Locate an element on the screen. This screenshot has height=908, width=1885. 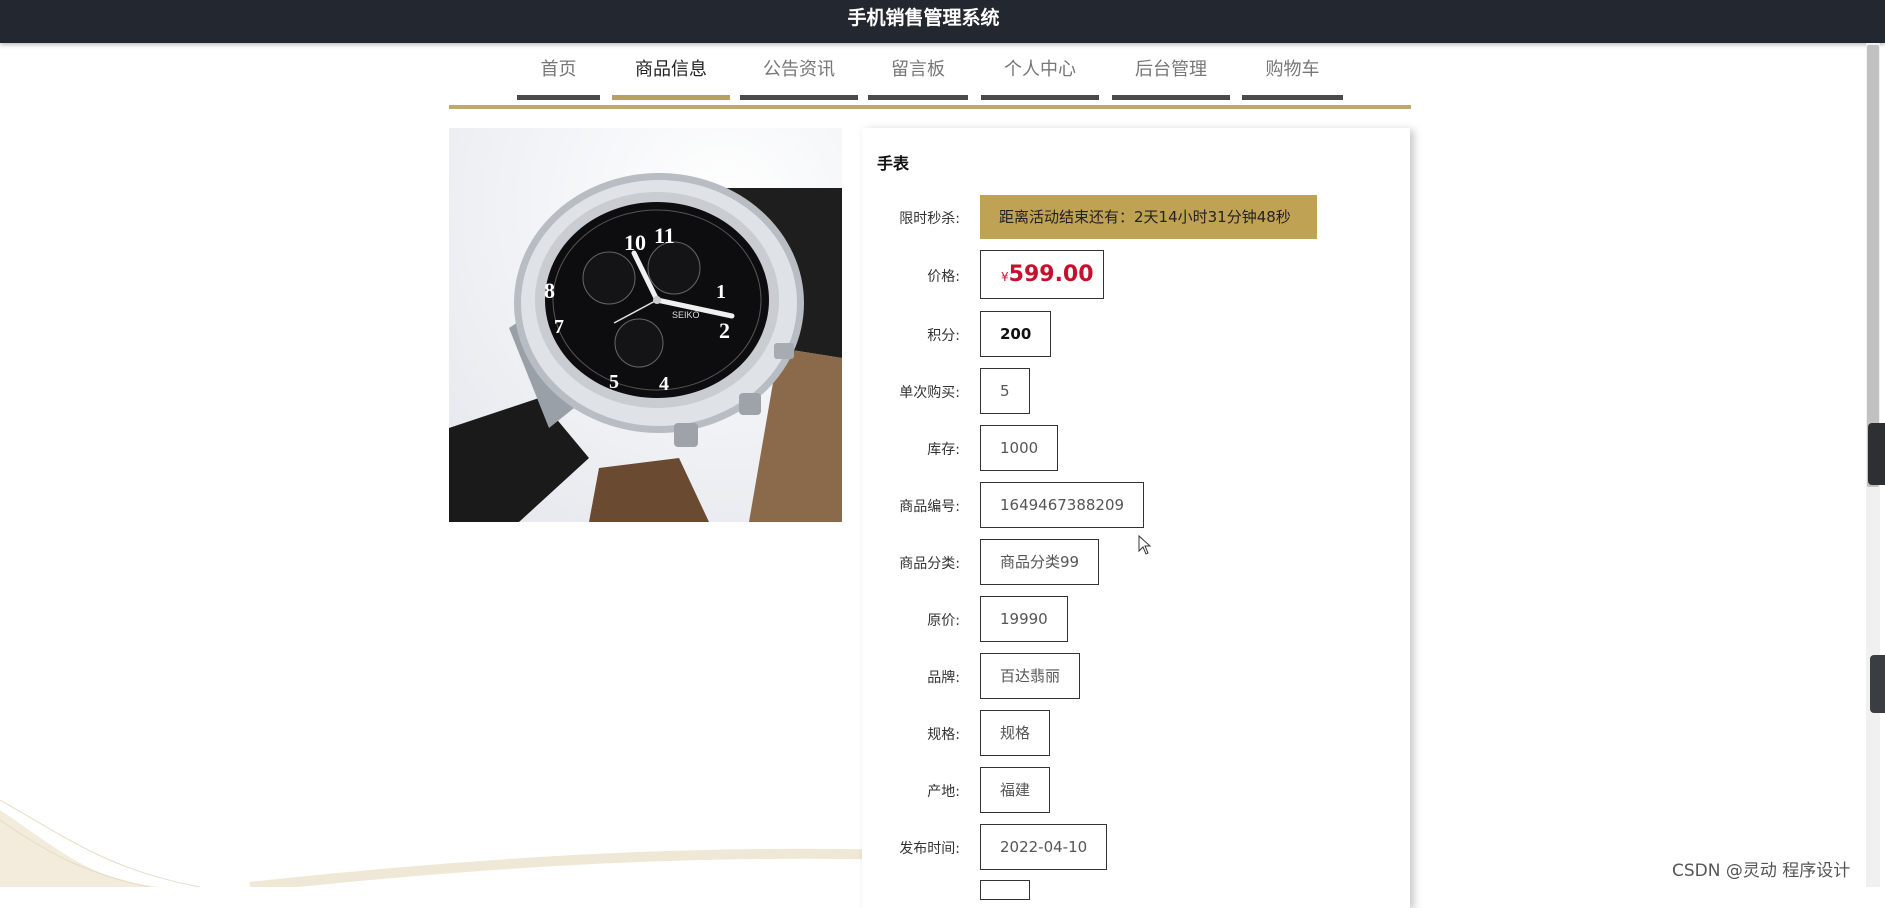
nav-admin: 后台管理 is located at coordinates (1171, 78).